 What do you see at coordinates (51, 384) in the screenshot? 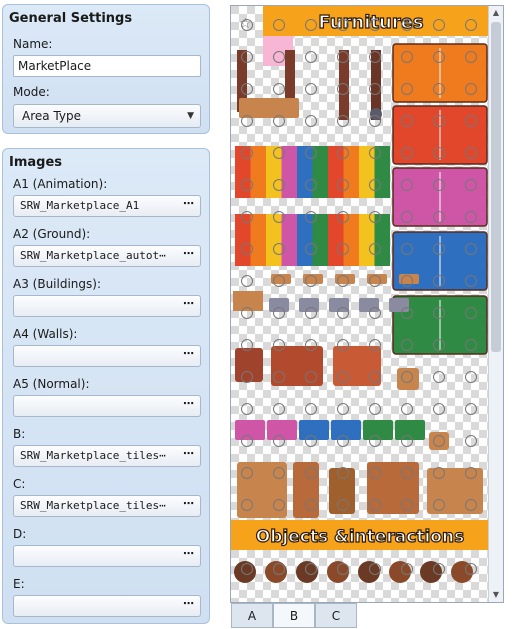
I see `image-slot-label: A5 (Normal):` at bounding box center [51, 384].